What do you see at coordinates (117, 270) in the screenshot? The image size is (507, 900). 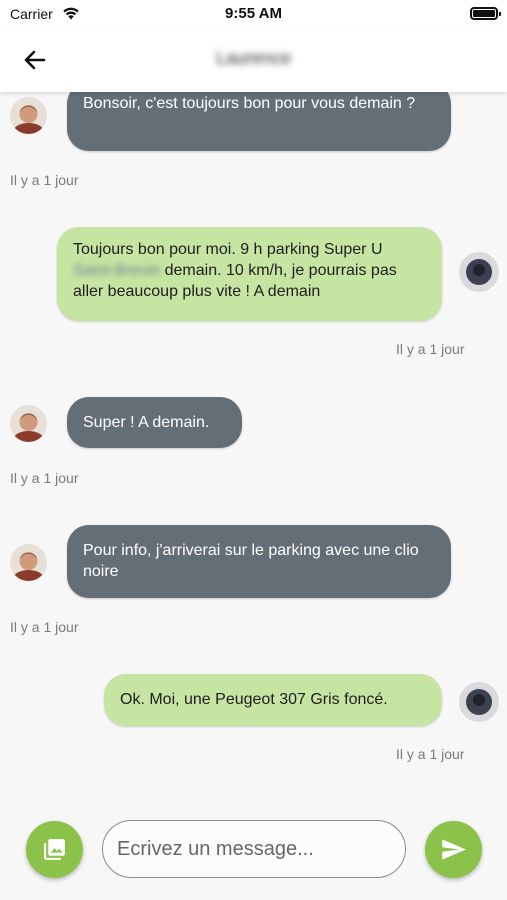 I see `redacted-text: Saint-Brevin` at bounding box center [117, 270].